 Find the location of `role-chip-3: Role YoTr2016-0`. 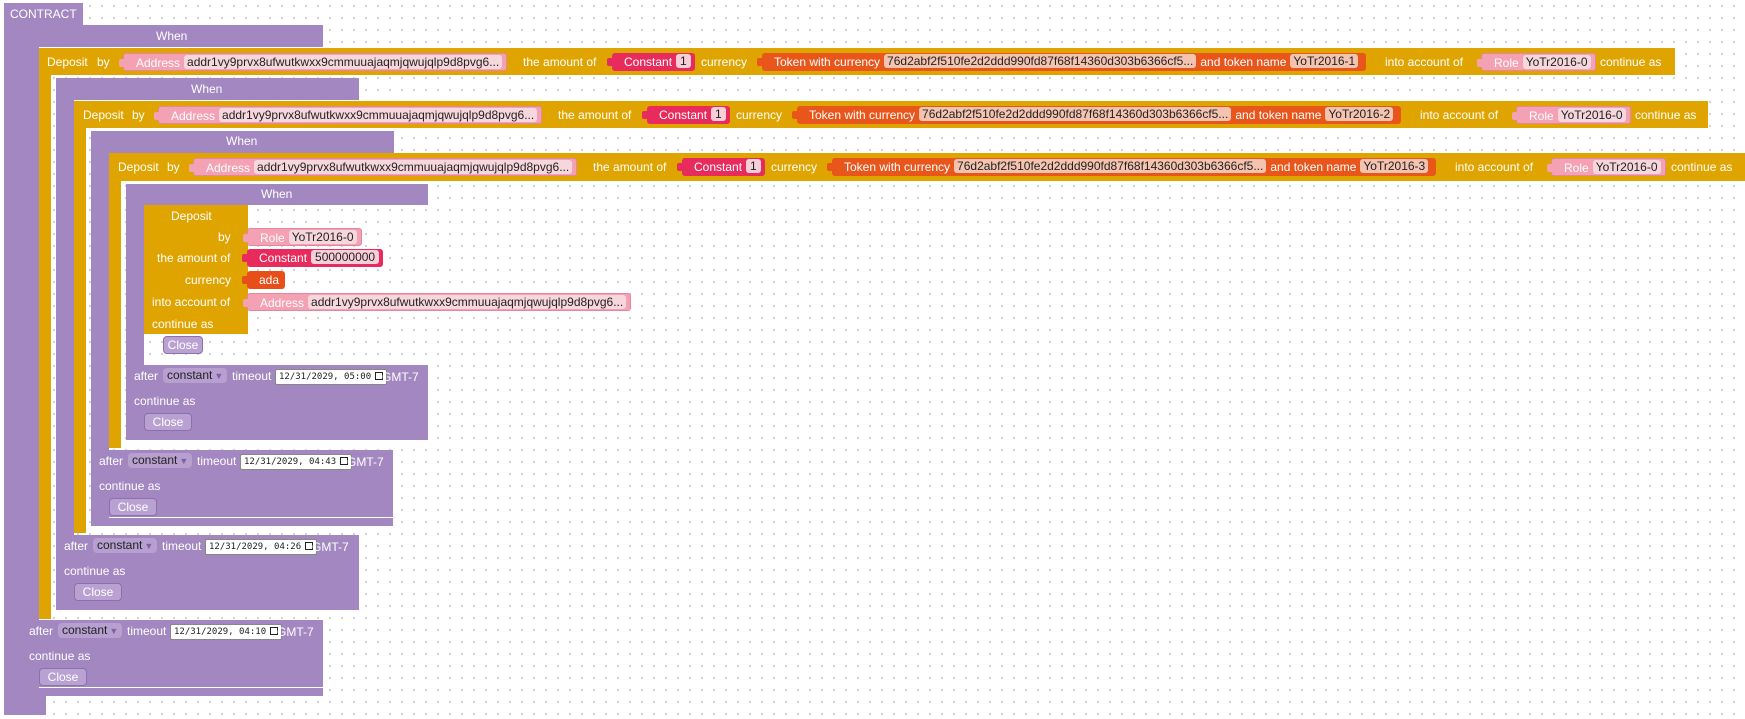

role-chip-3: Role YoTr2016-0 is located at coordinates (1606, 167).